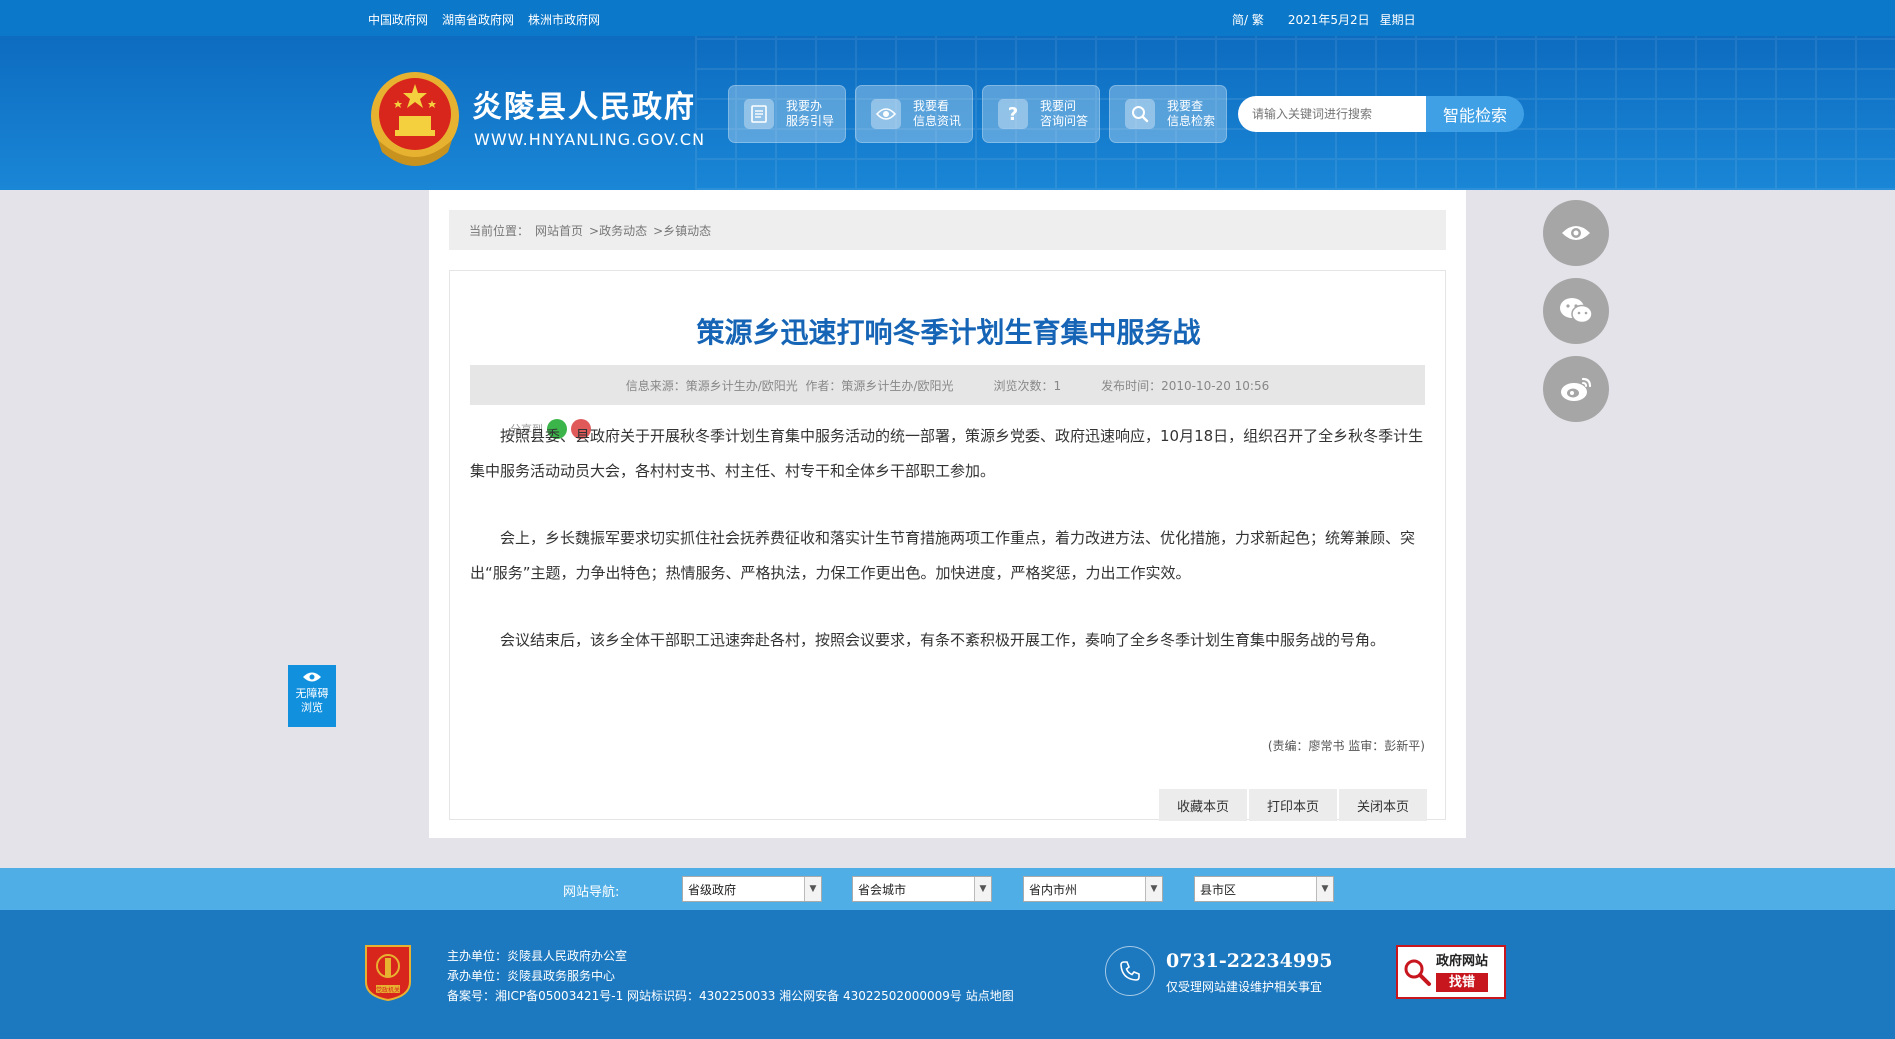 The image size is (1895, 1039). I want to click on quick-link-consult: ? 我要问 咨询问答, so click(1041, 114).